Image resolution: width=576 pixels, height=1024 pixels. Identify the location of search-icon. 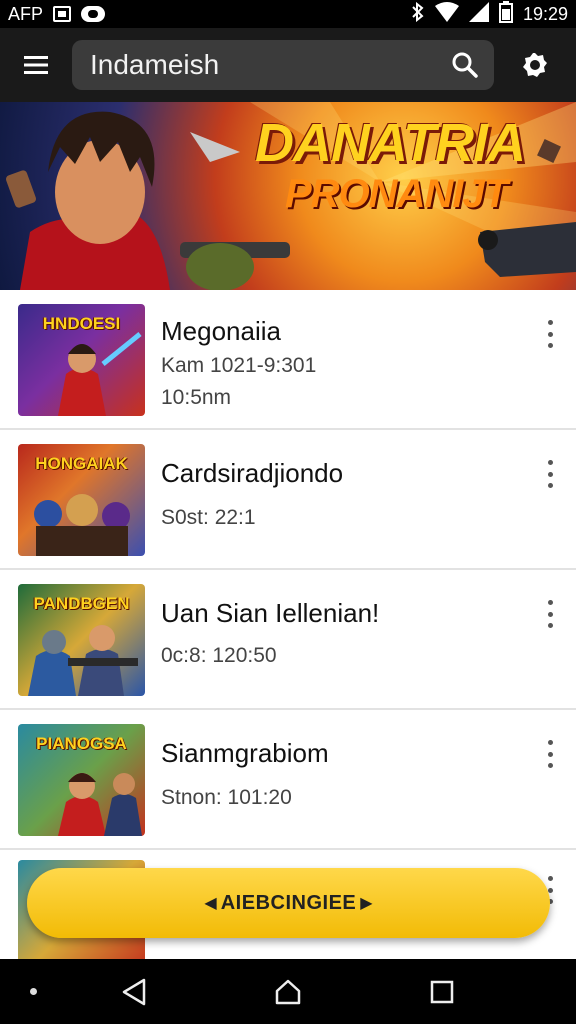
(465, 65).